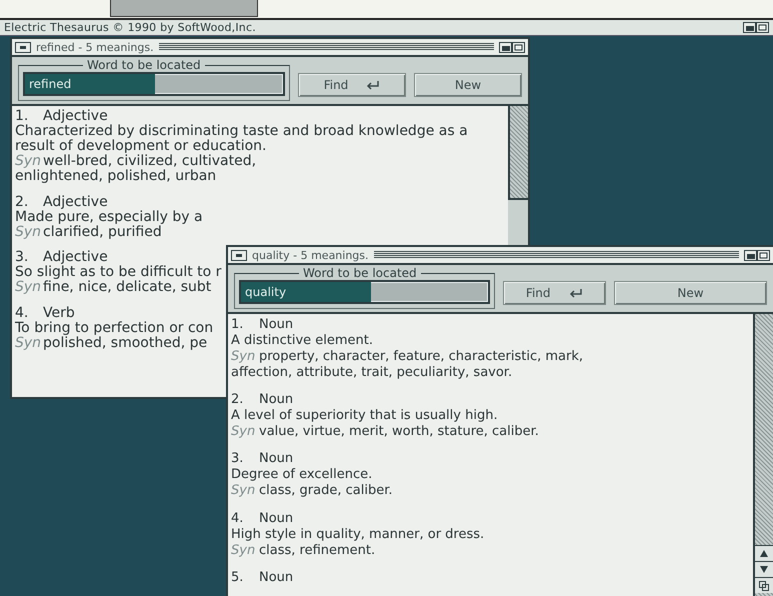  What do you see at coordinates (115, 176) in the screenshot?
I see `synonyms-text: enlightened, polished, urban` at bounding box center [115, 176].